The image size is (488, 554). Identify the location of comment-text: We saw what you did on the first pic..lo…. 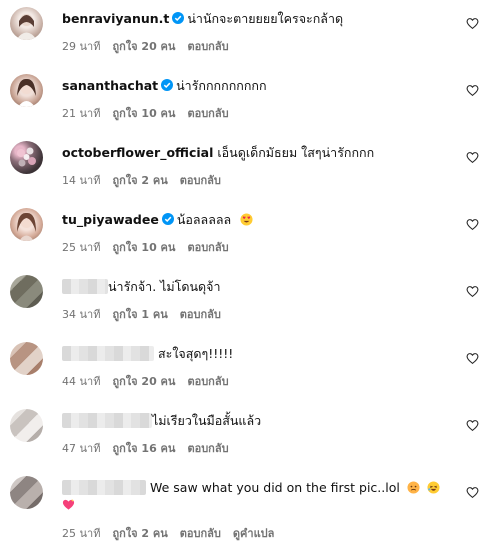
(274, 487).